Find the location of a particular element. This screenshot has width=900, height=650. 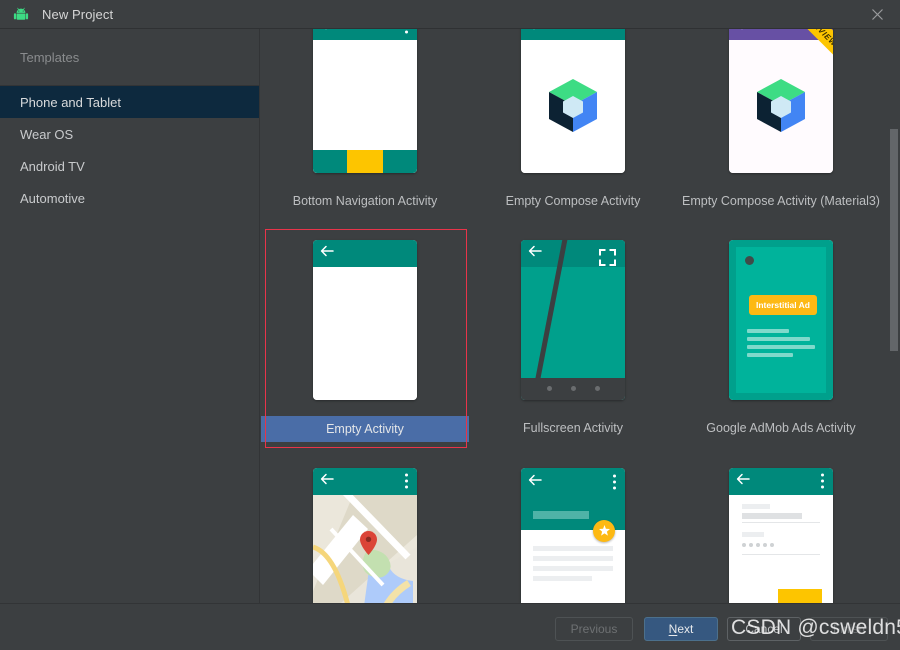

sidebar-item-label: Wear OS is located at coordinates (47, 134).